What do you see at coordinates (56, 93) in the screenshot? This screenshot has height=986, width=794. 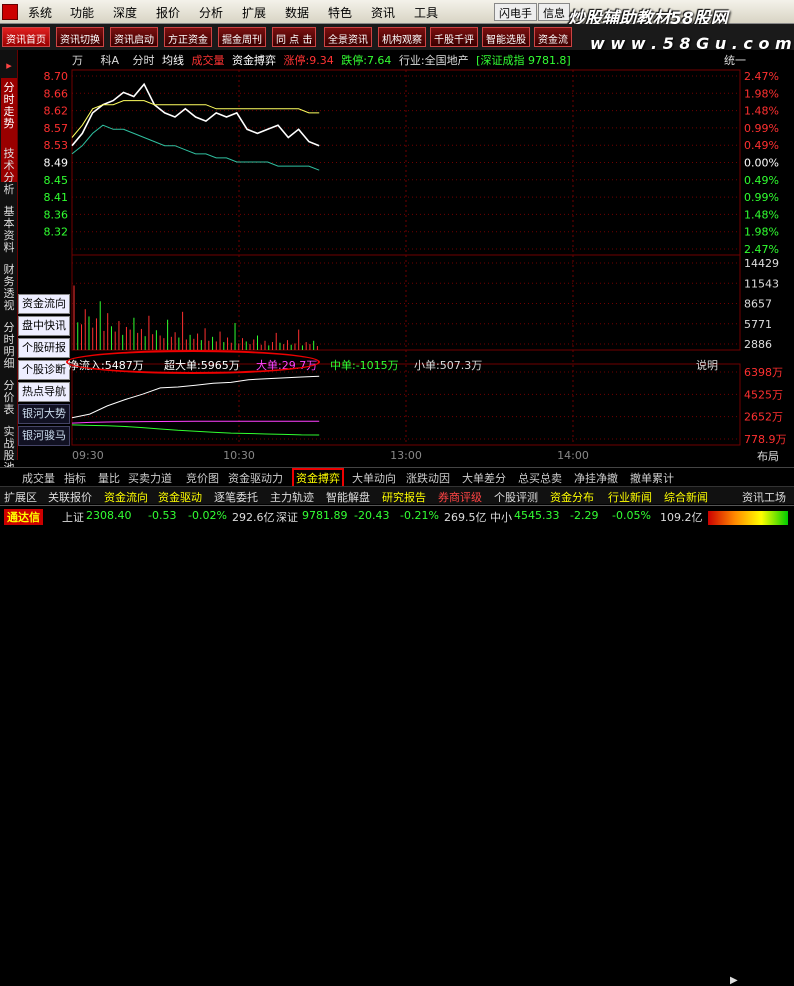 I see `price-tick-label: 8.66` at bounding box center [56, 93].